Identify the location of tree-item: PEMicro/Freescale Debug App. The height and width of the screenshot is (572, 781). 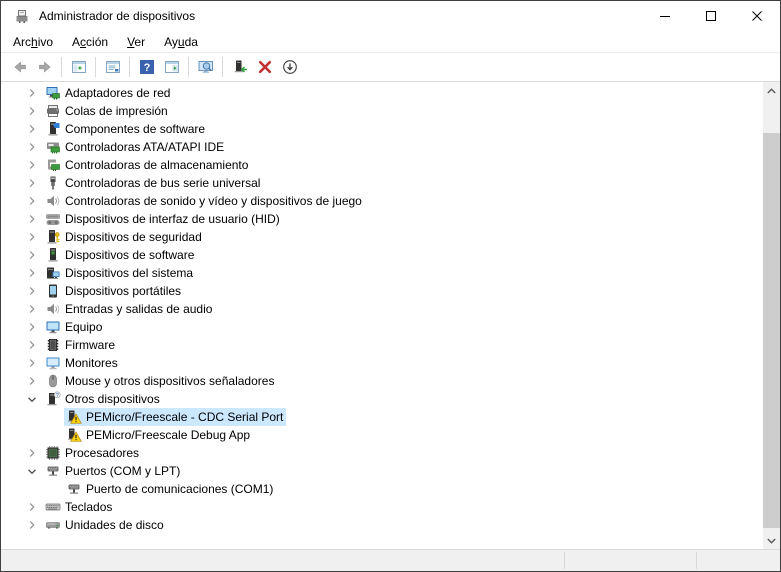
(382, 435).